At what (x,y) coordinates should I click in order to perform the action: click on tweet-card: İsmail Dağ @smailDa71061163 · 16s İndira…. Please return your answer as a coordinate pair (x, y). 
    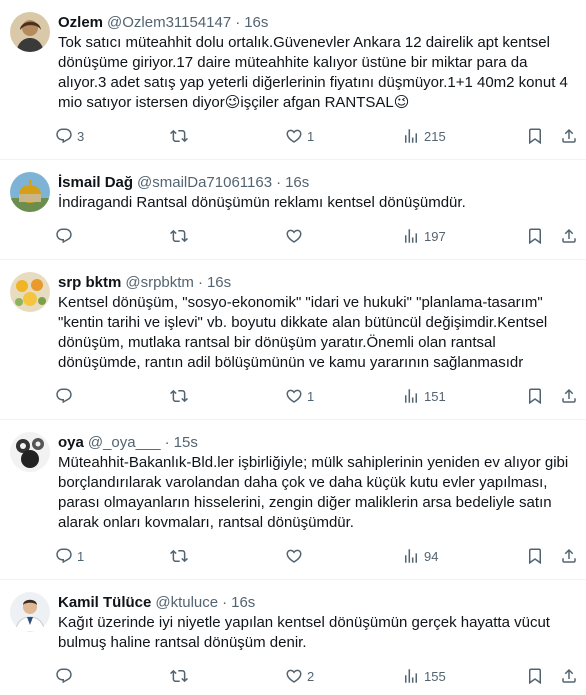
    Looking at the image, I should click on (293, 210).